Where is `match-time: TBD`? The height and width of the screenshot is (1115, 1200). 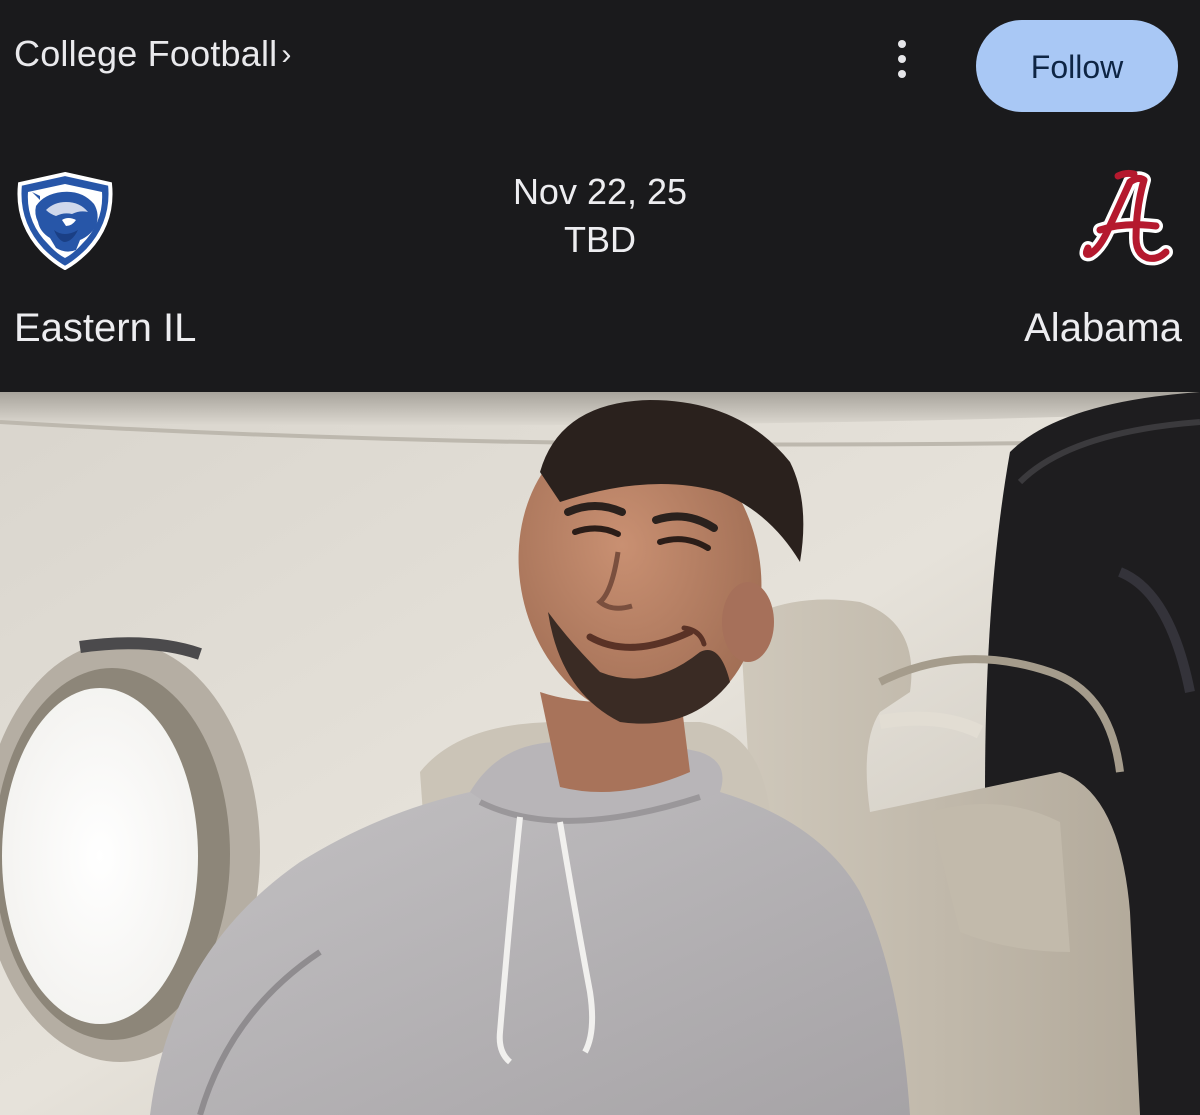 match-time: TBD is located at coordinates (600, 239).